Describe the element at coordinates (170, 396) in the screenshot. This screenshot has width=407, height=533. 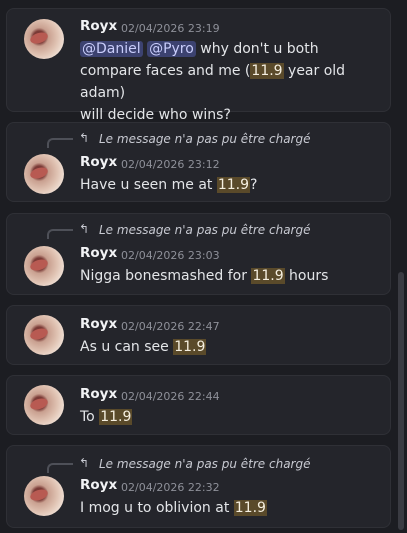
I see `message-timestamp: 02/04/2026 22:44` at that location.